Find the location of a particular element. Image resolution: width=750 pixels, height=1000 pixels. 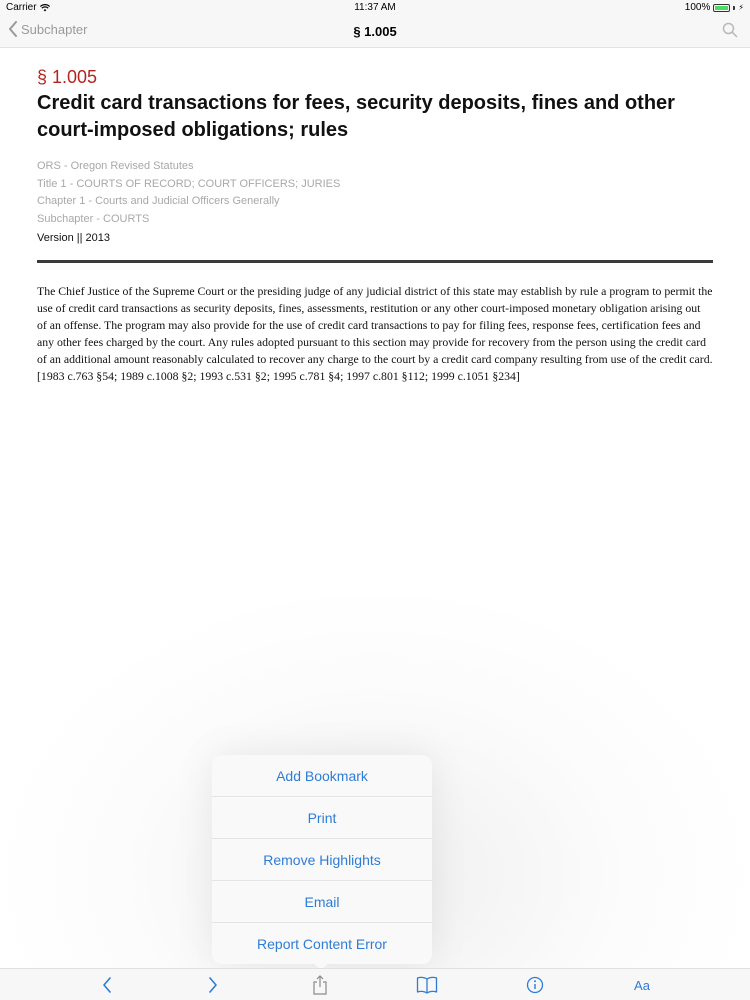

share-icon is located at coordinates (320, 985).